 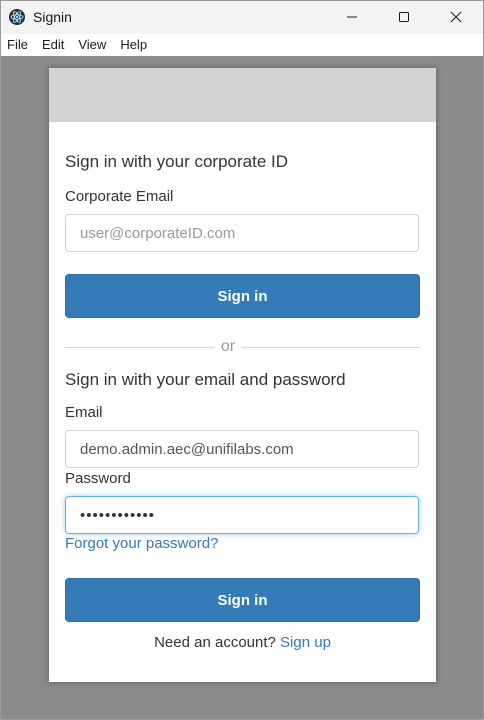 I want to click on maximize-button, so click(x=404, y=17).